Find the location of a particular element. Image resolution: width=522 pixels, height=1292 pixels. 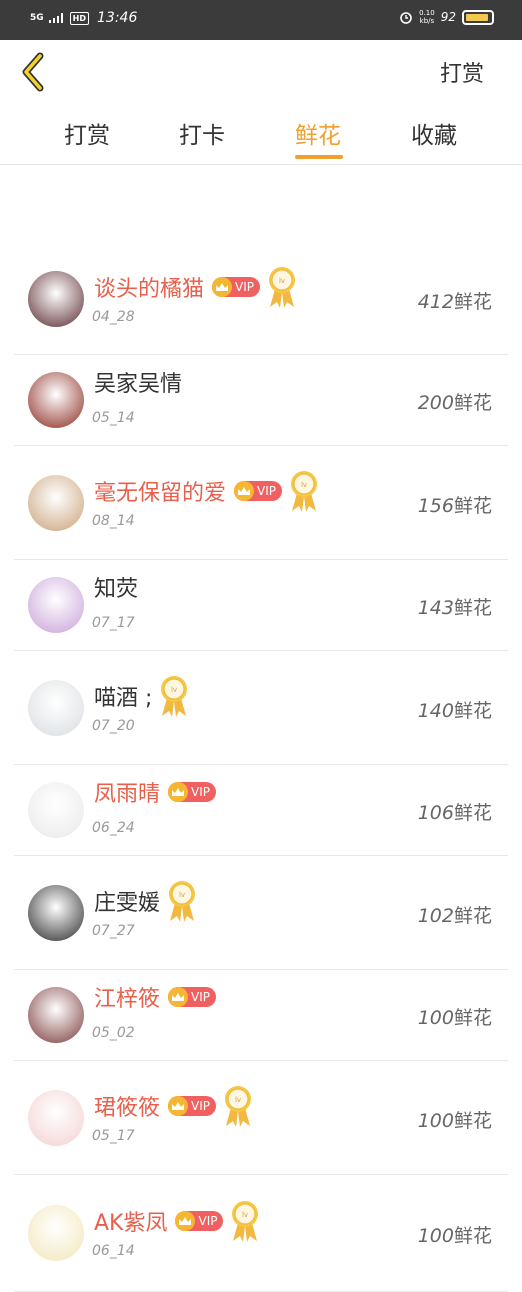

name-line: AK紫凤 VIP lv is located at coordinates (177, 1221).